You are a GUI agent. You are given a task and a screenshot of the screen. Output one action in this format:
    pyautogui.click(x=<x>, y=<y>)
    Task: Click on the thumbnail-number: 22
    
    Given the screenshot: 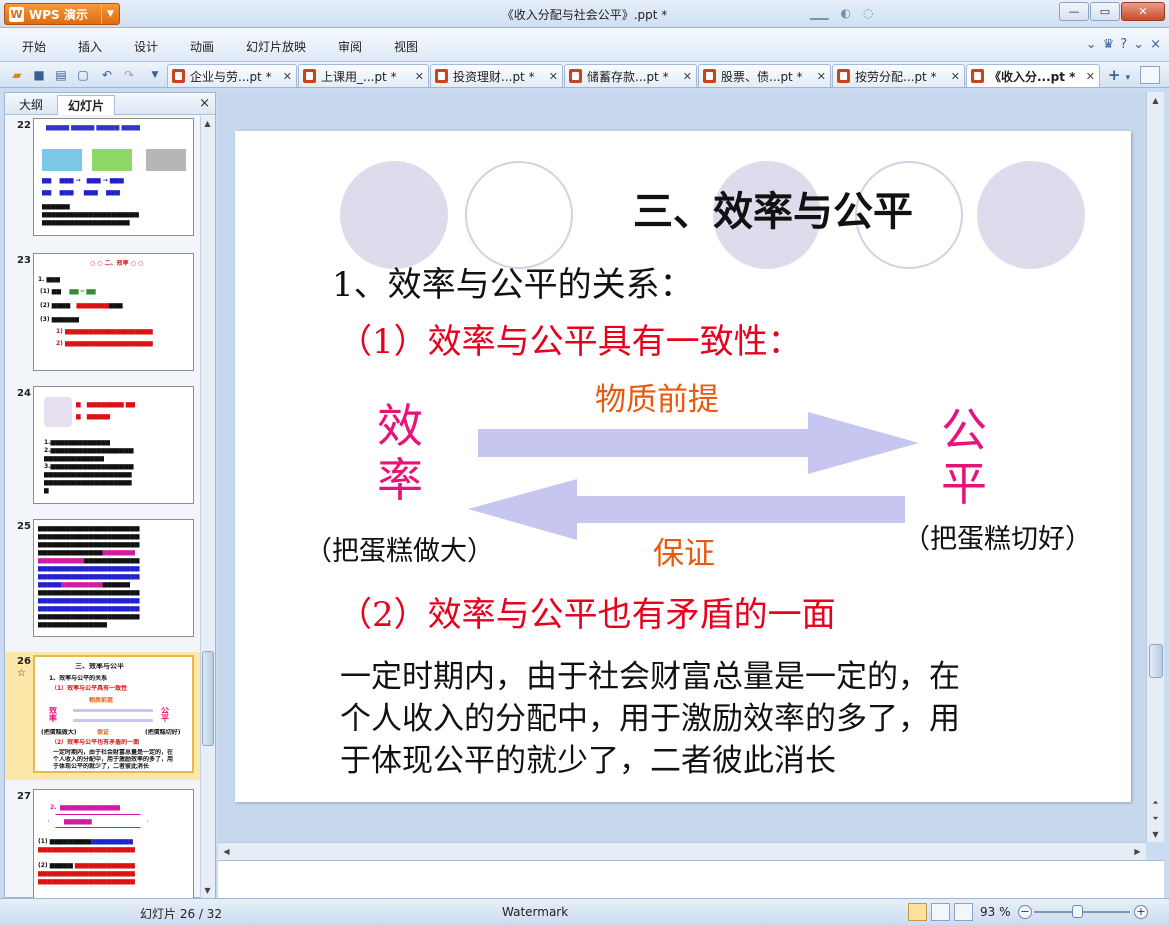 What is the action you would take?
    pyautogui.click(x=24, y=125)
    